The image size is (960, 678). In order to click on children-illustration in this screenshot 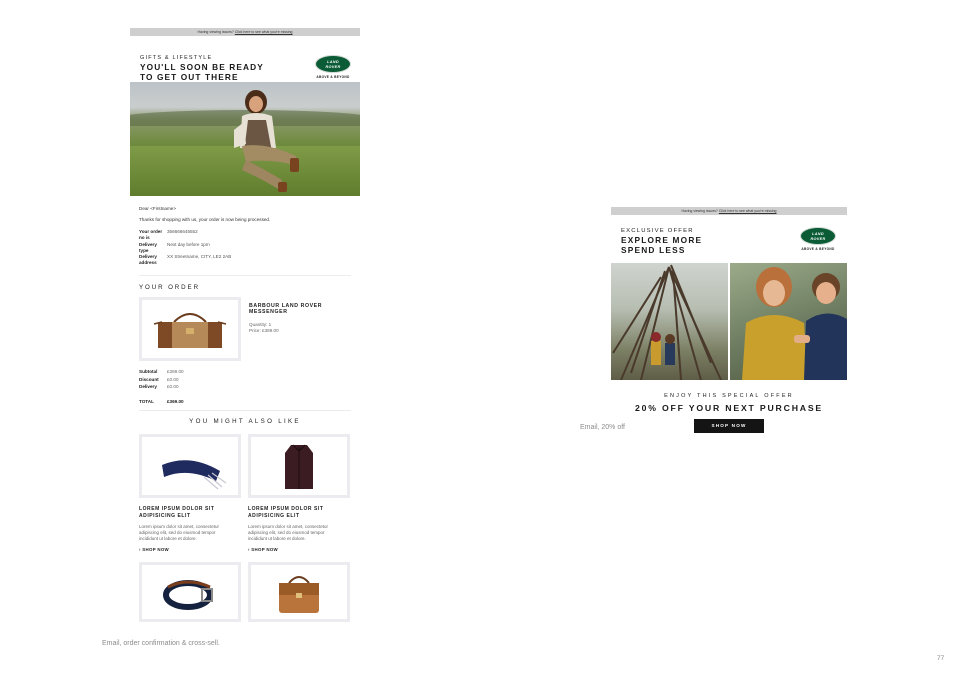, I will do `click(794, 323)`.